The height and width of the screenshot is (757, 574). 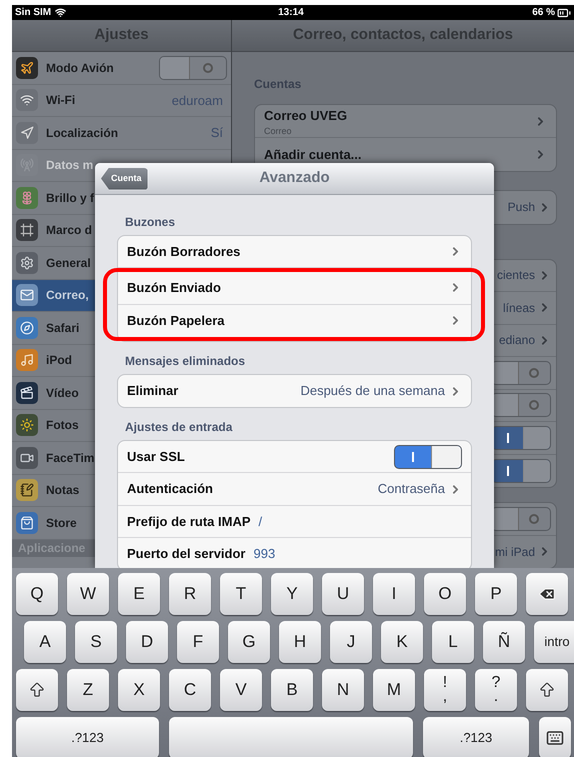 What do you see at coordinates (88, 690) in the screenshot?
I see `keyboard-key: Z` at bounding box center [88, 690].